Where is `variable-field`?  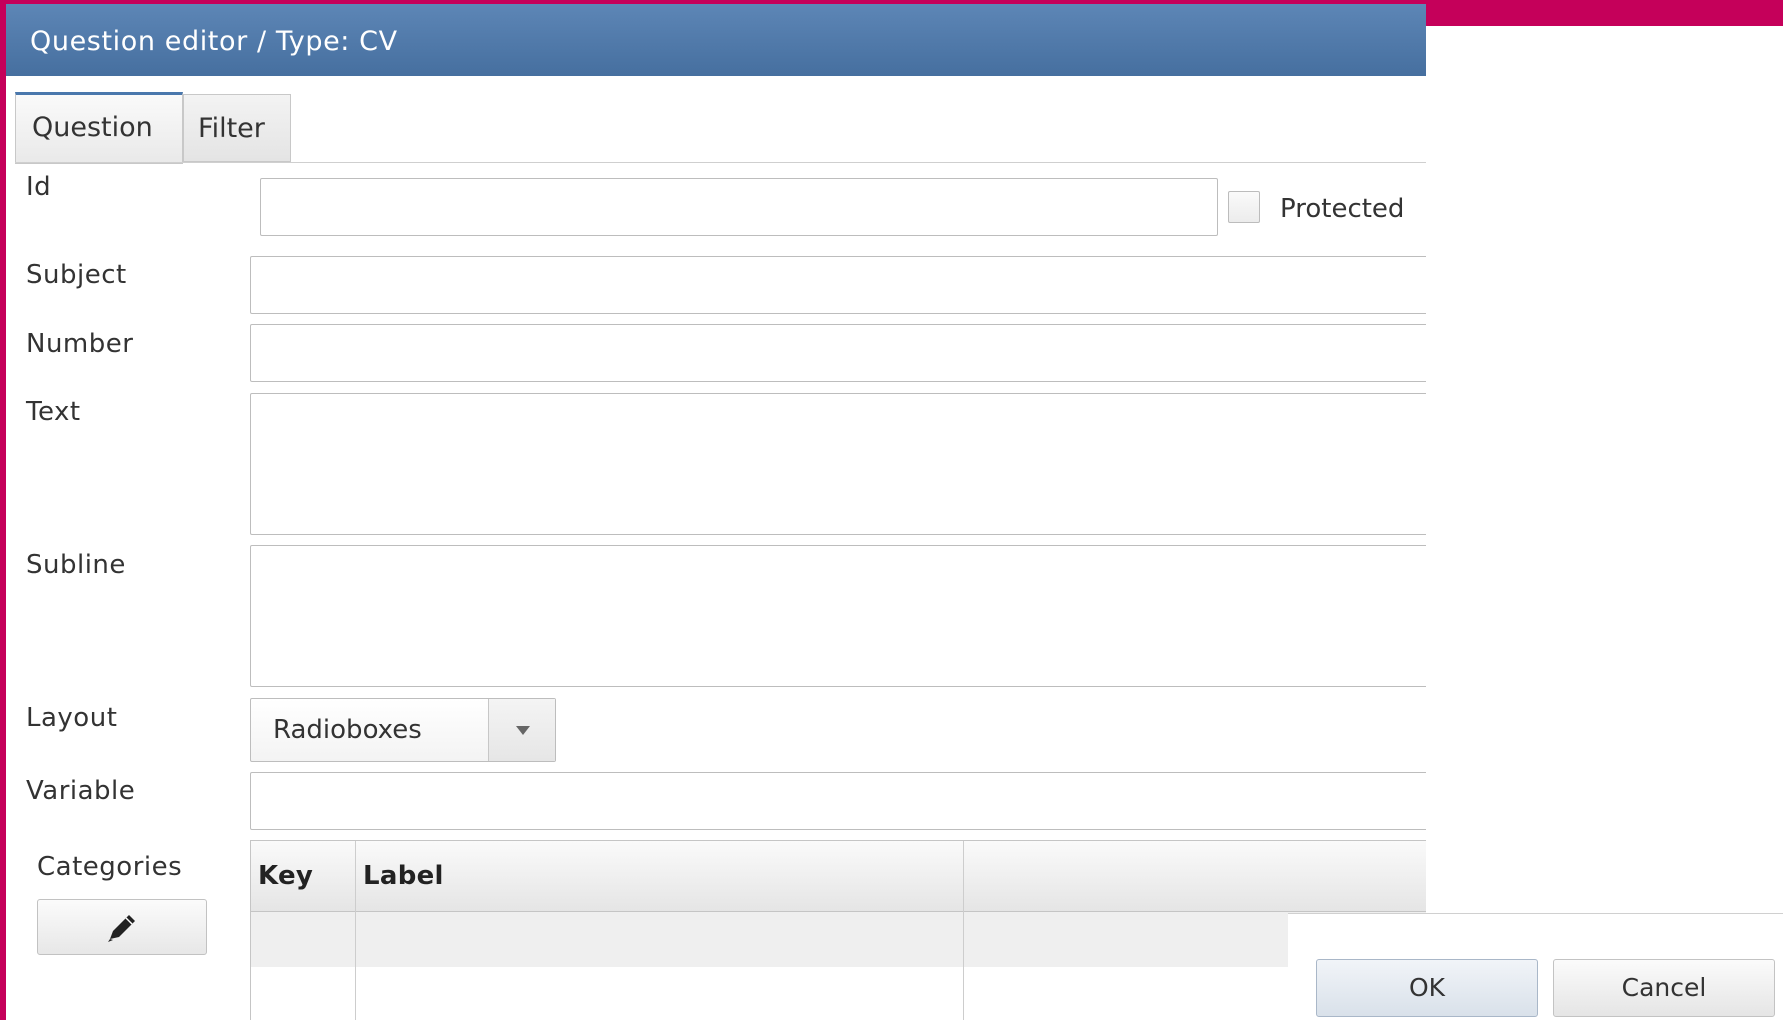
variable-field is located at coordinates (838, 801).